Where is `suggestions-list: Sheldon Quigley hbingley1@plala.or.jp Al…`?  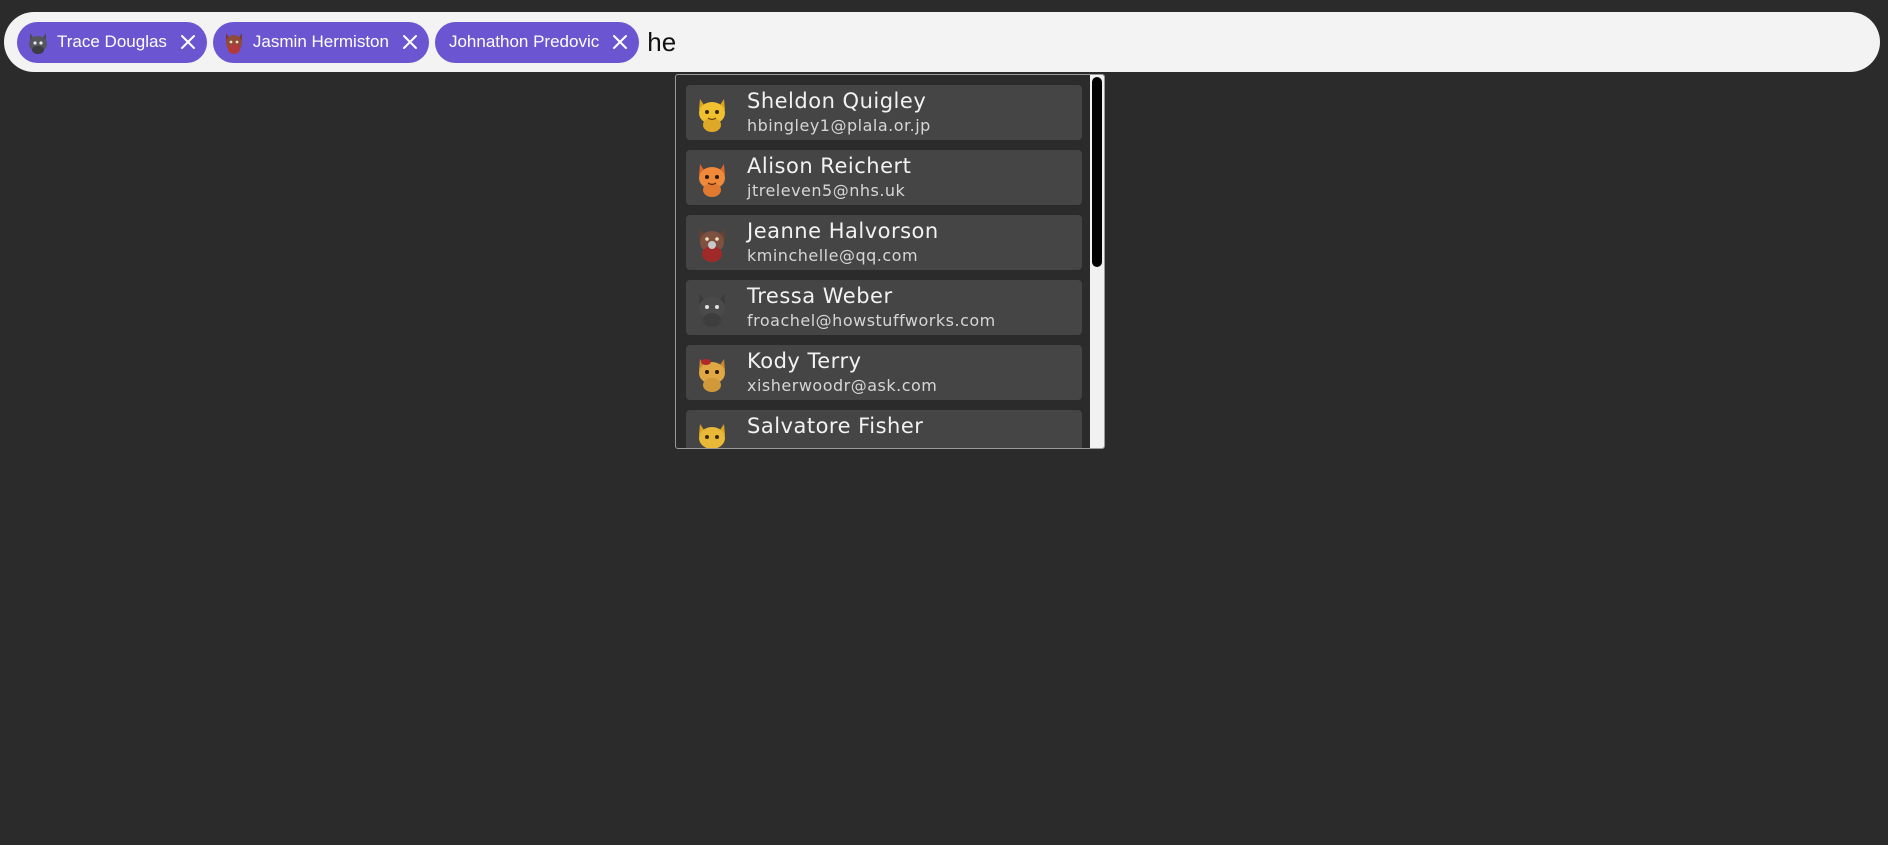
suggestions-list: Sheldon Quigley hbingley1@plala.or.jp Al… is located at coordinates (884, 266).